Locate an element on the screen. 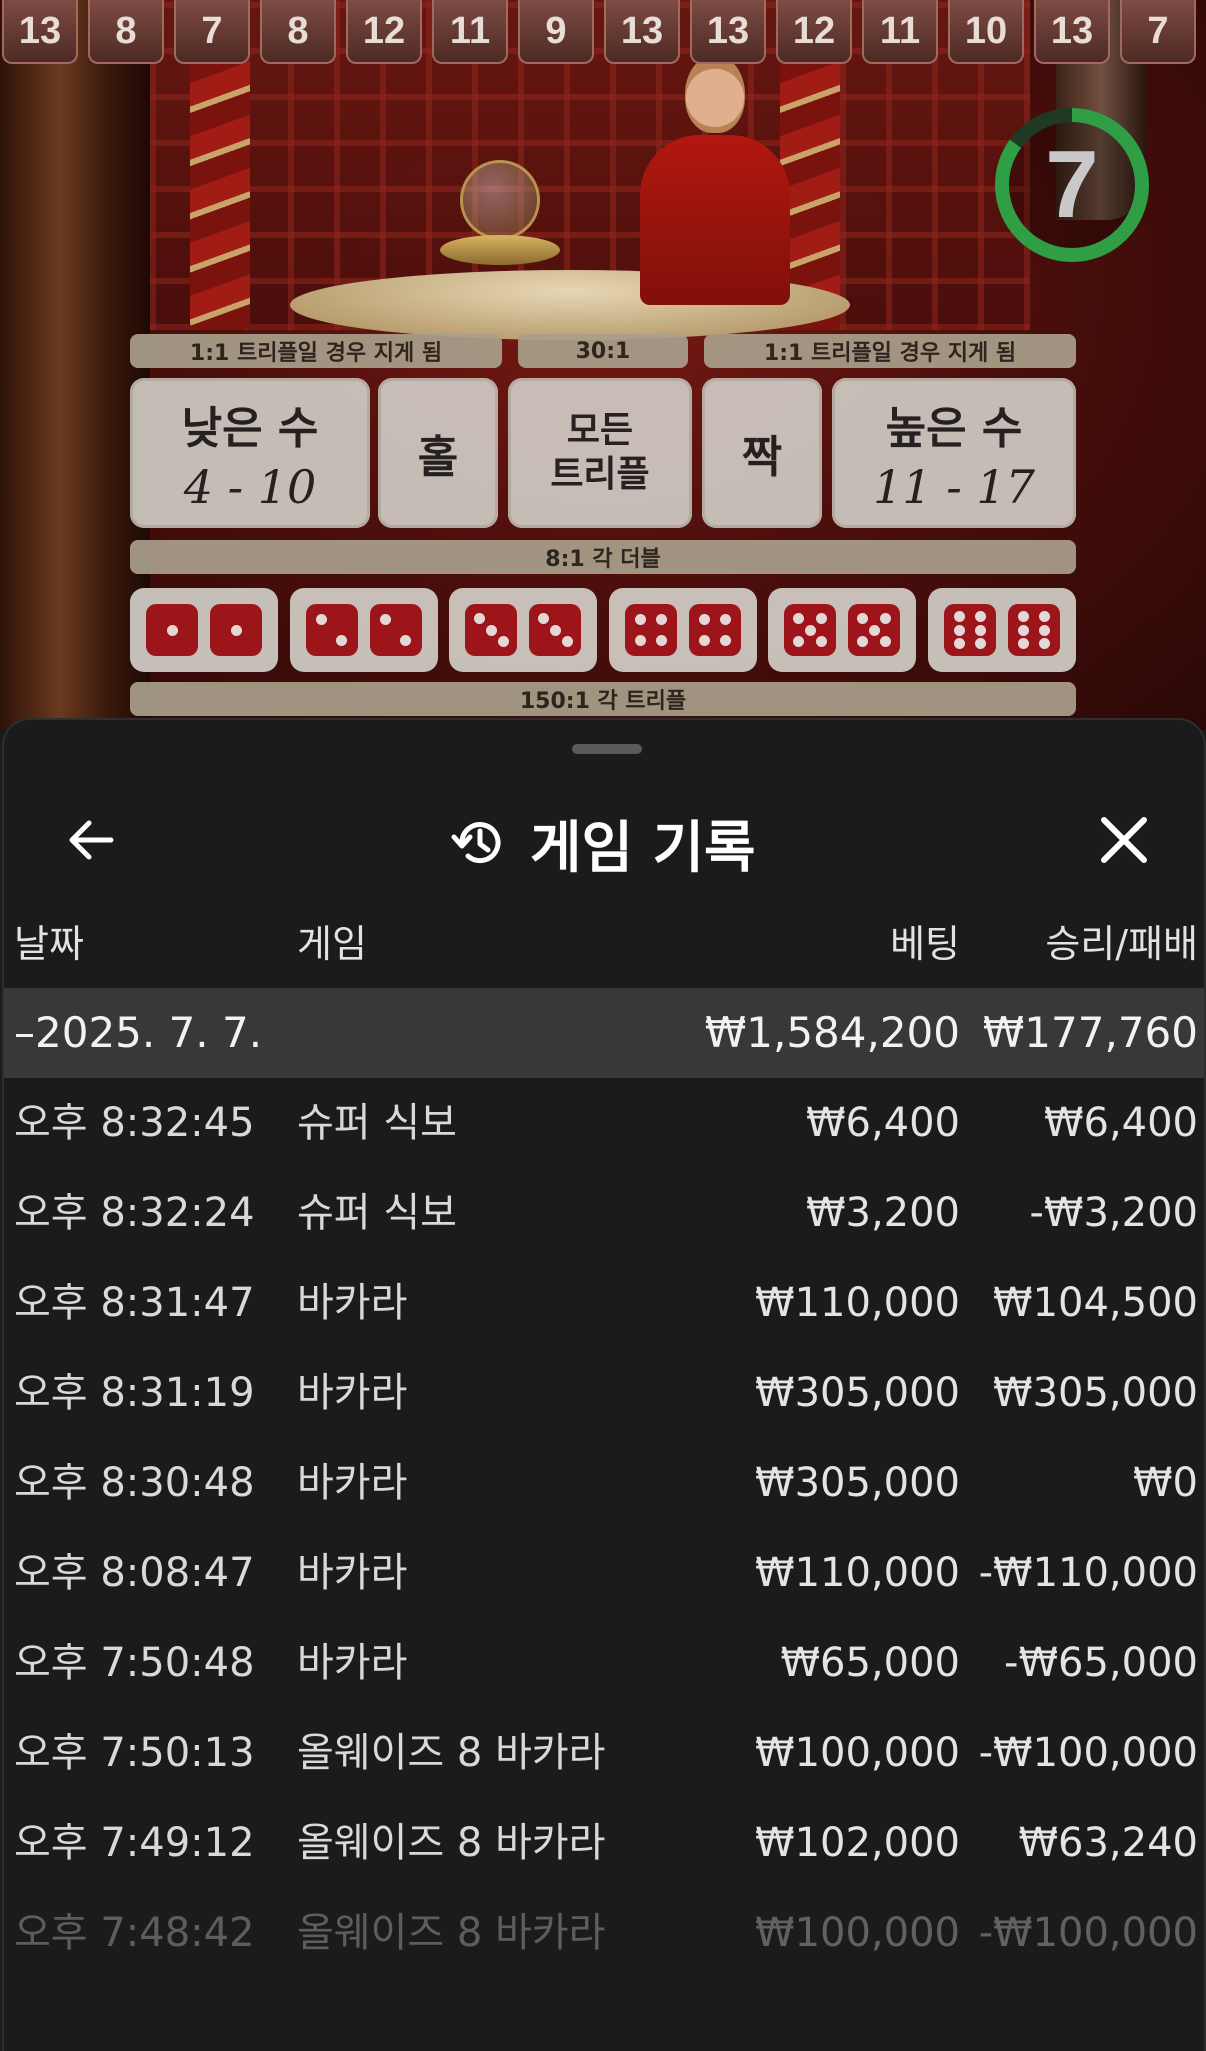 The image size is (1206, 2051). bet-high-label: 높은 수 is located at coordinates (954, 428).